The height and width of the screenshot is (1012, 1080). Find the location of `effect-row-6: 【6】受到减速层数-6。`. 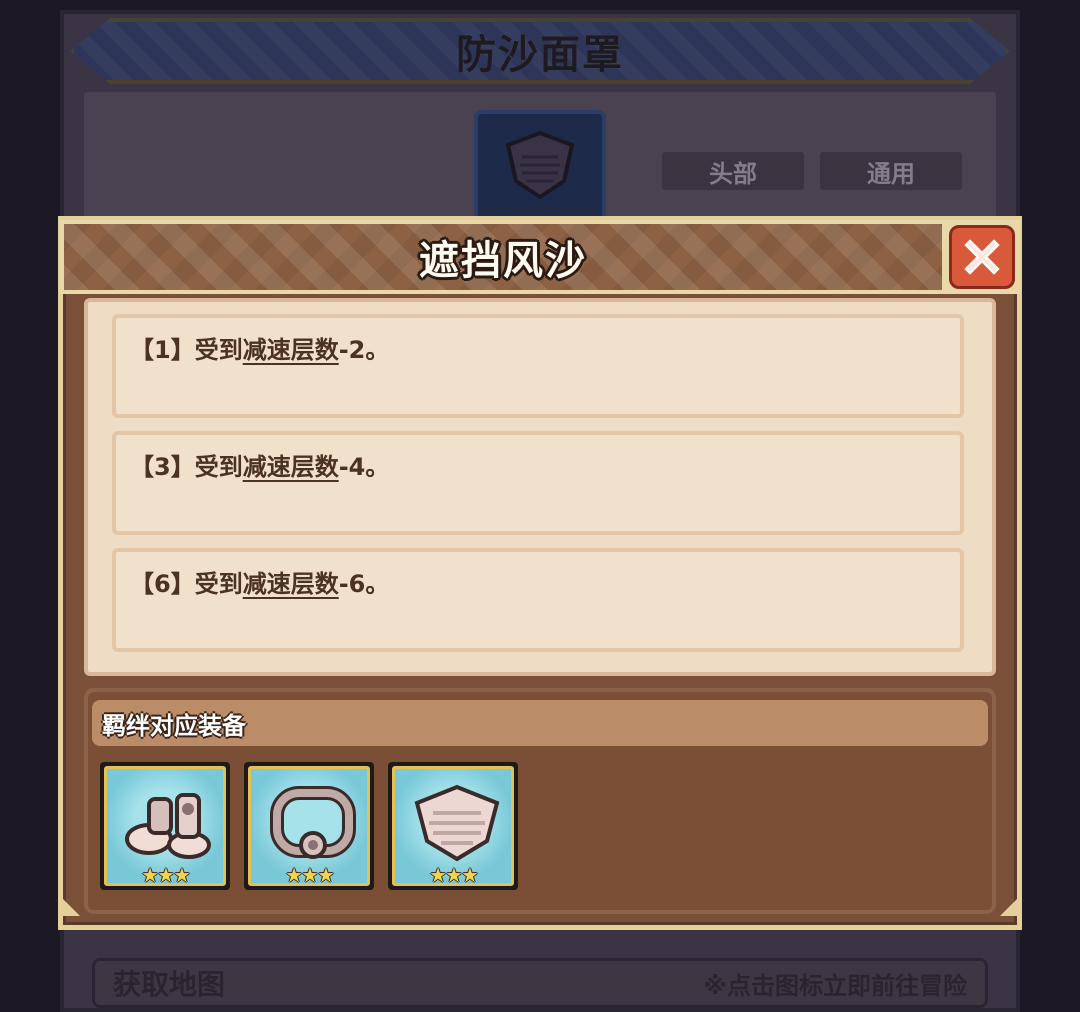

effect-row-6: 【6】受到减速层数-6。 is located at coordinates (538, 600).